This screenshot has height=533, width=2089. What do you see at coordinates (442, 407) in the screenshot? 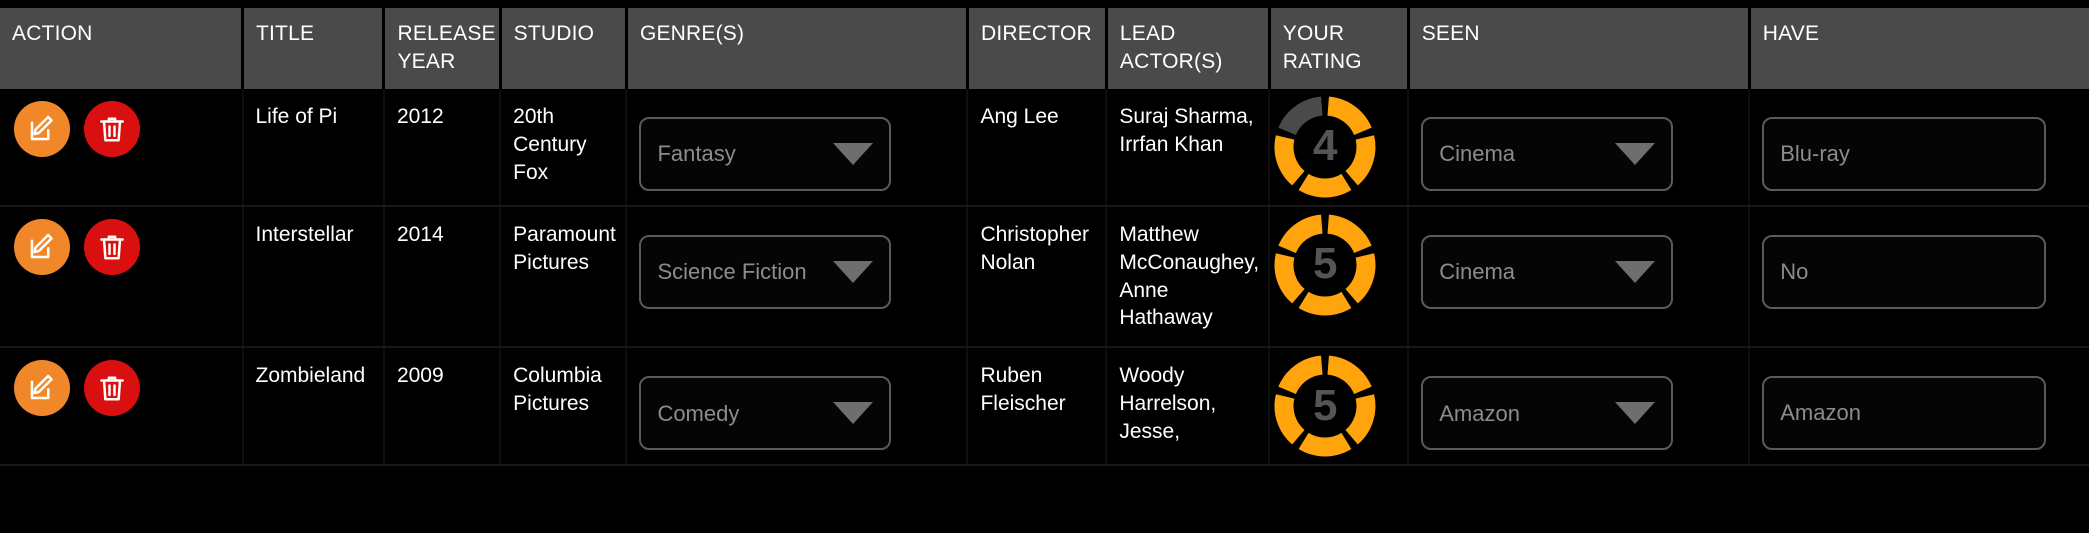
I see `cell-release-year: 2009` at bounding box center [442, 407].